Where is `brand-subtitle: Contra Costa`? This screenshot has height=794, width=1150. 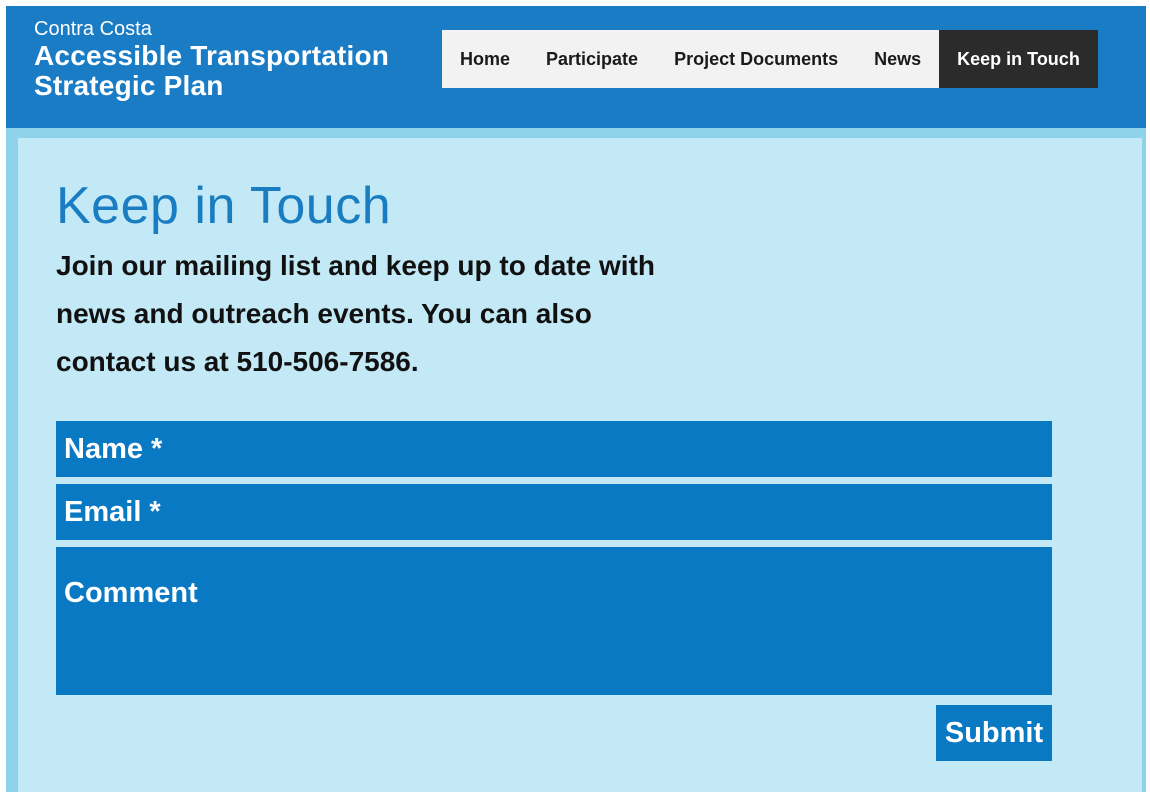 brand-subtitle: Contra Costa is located at coordinates (93, 29).